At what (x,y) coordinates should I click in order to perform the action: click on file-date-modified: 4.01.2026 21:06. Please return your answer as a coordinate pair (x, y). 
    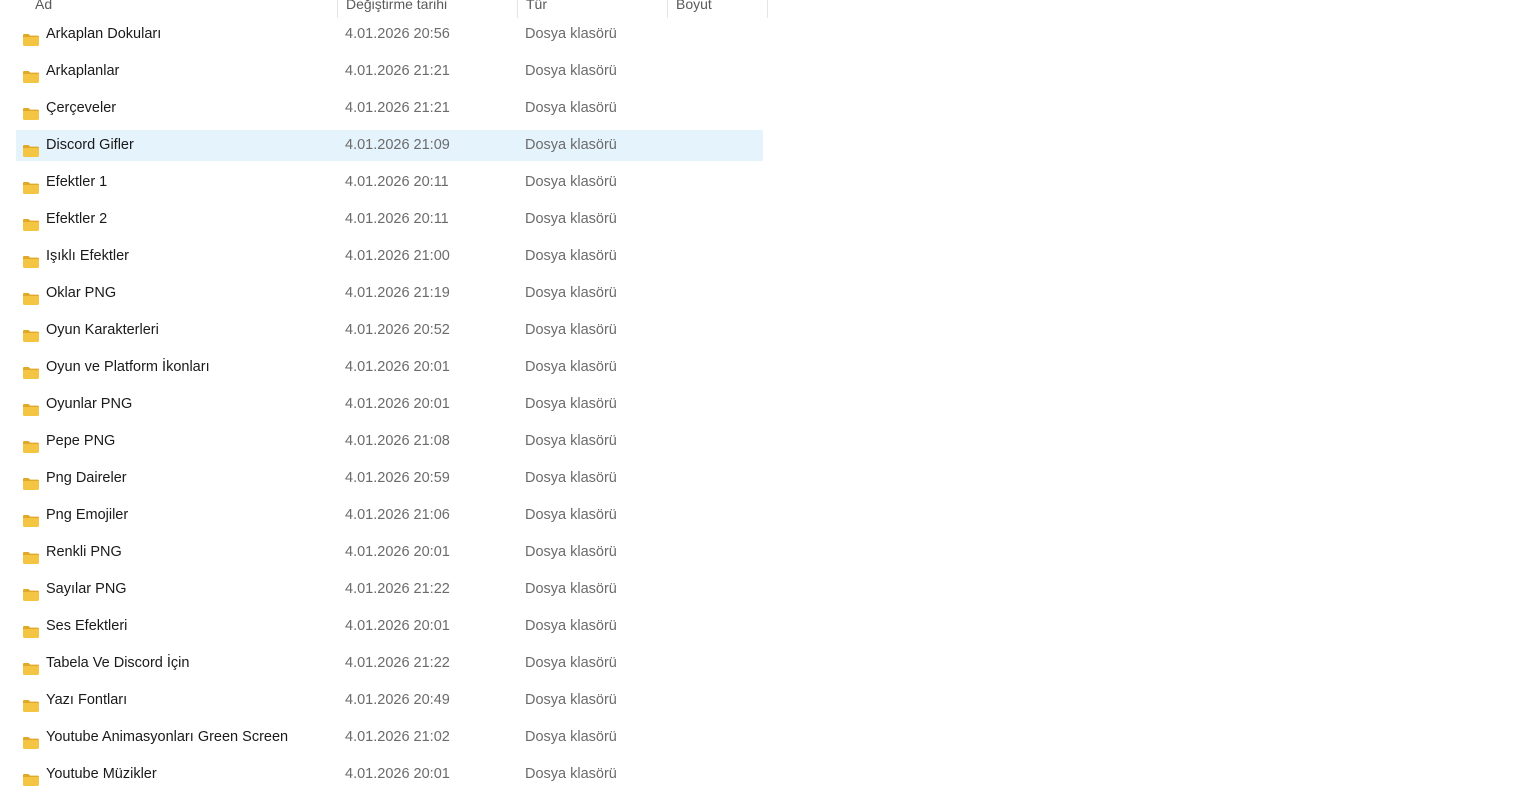
    Looking at the image, I should click on (397, 515).